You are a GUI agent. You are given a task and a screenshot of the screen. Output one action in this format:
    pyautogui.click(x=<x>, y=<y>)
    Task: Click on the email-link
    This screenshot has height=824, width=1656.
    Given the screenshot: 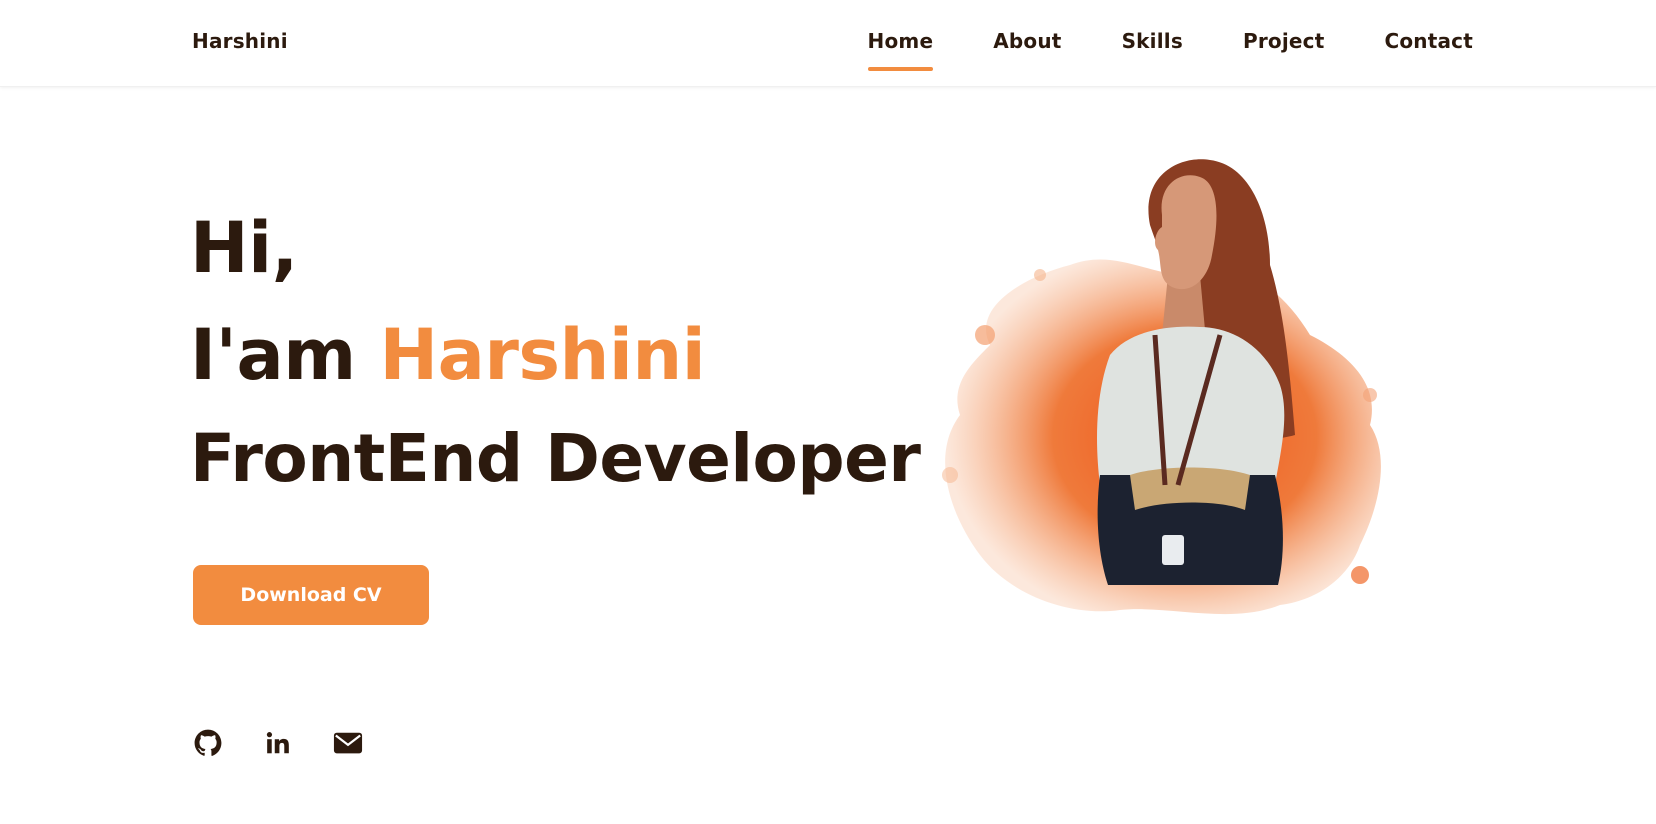 What is the action you would take?
    pyautogui.click(x=348, y=743)
    